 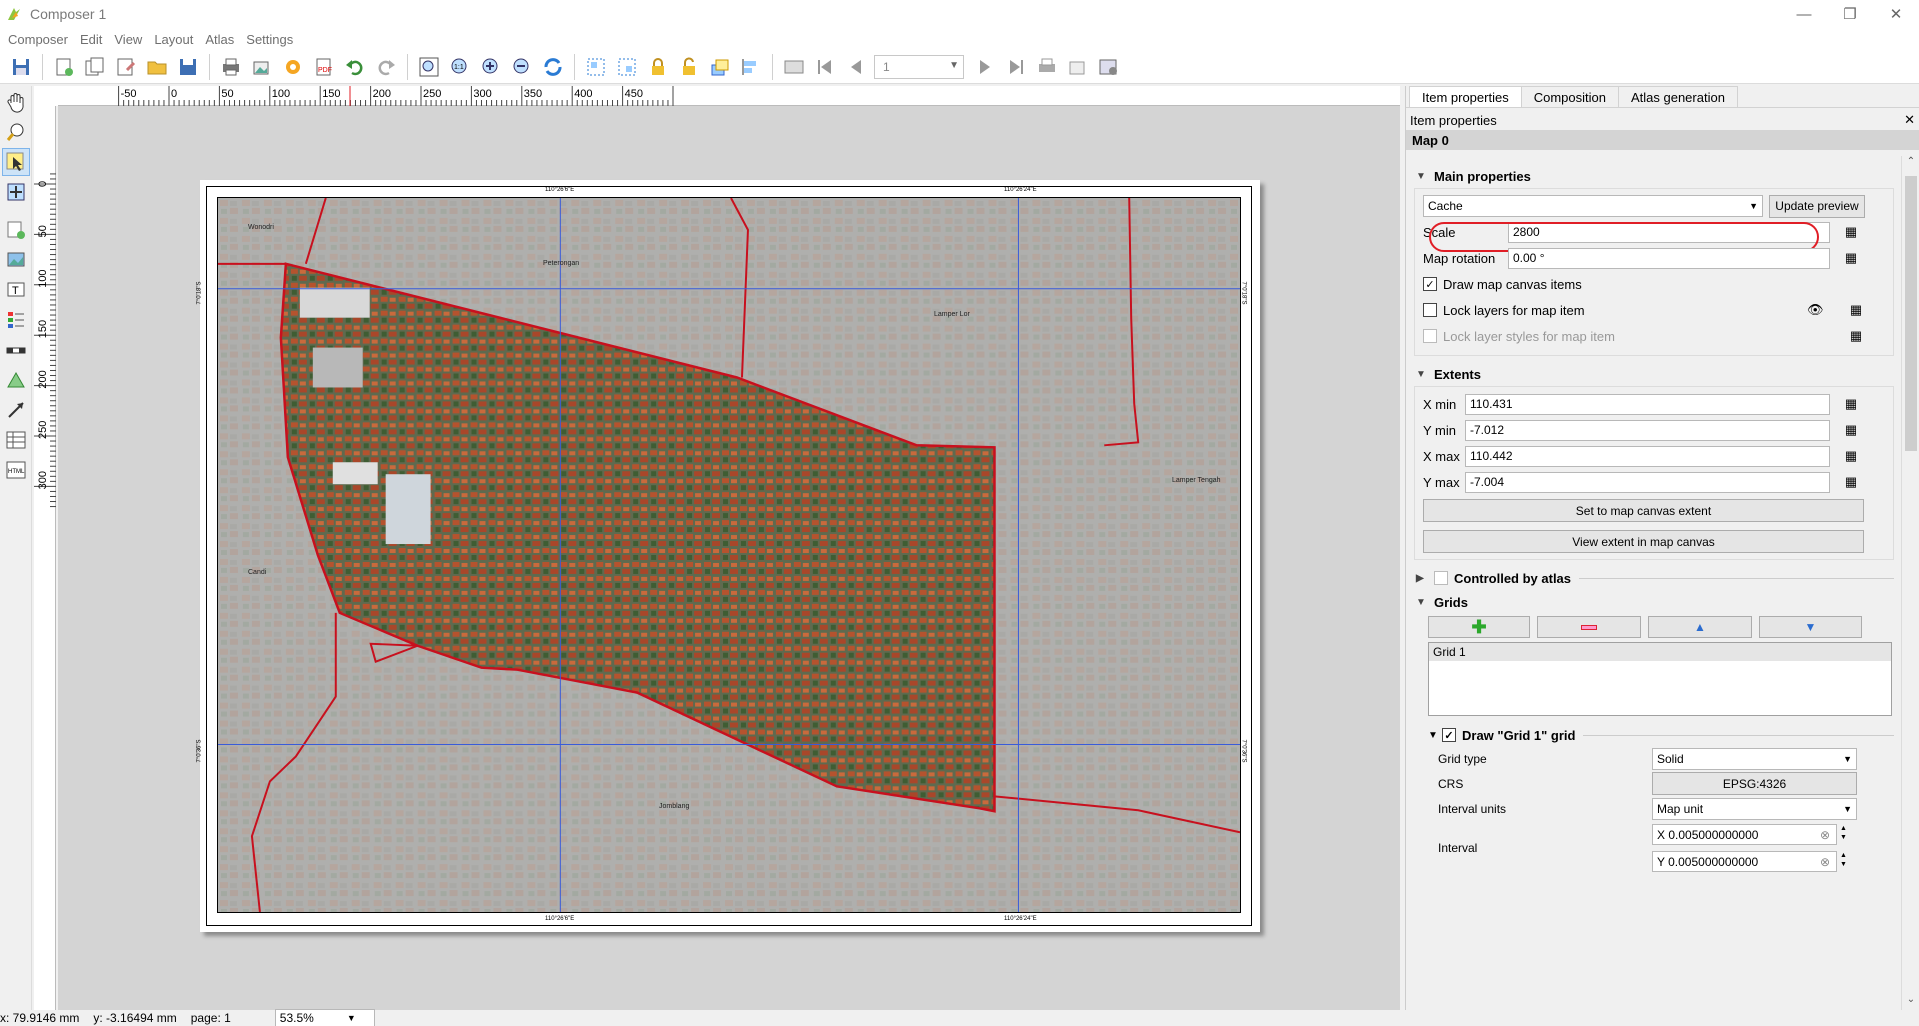 I want to click on unlock-items-icon, so click(x=689, y=67).